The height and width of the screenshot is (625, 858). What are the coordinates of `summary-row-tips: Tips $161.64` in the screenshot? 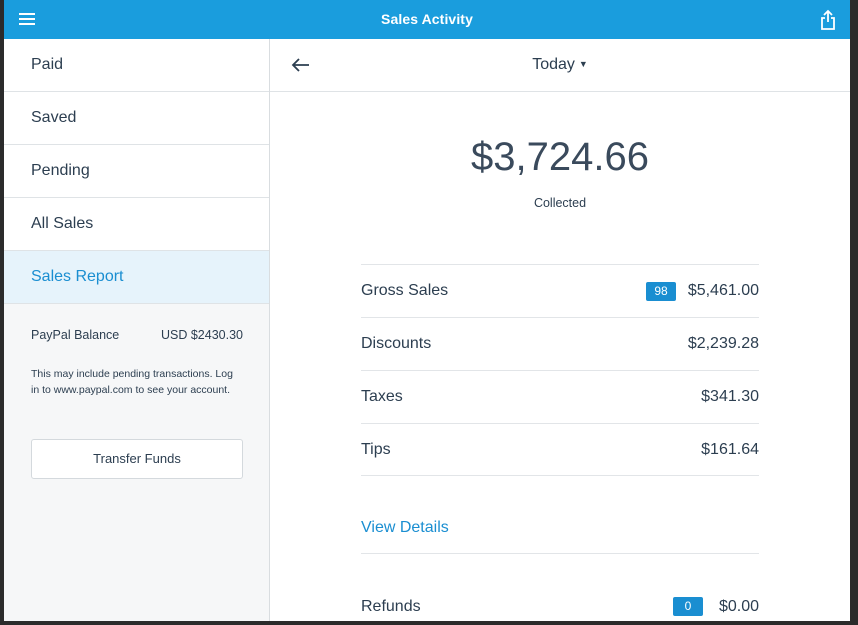 It's located at (560, 449).